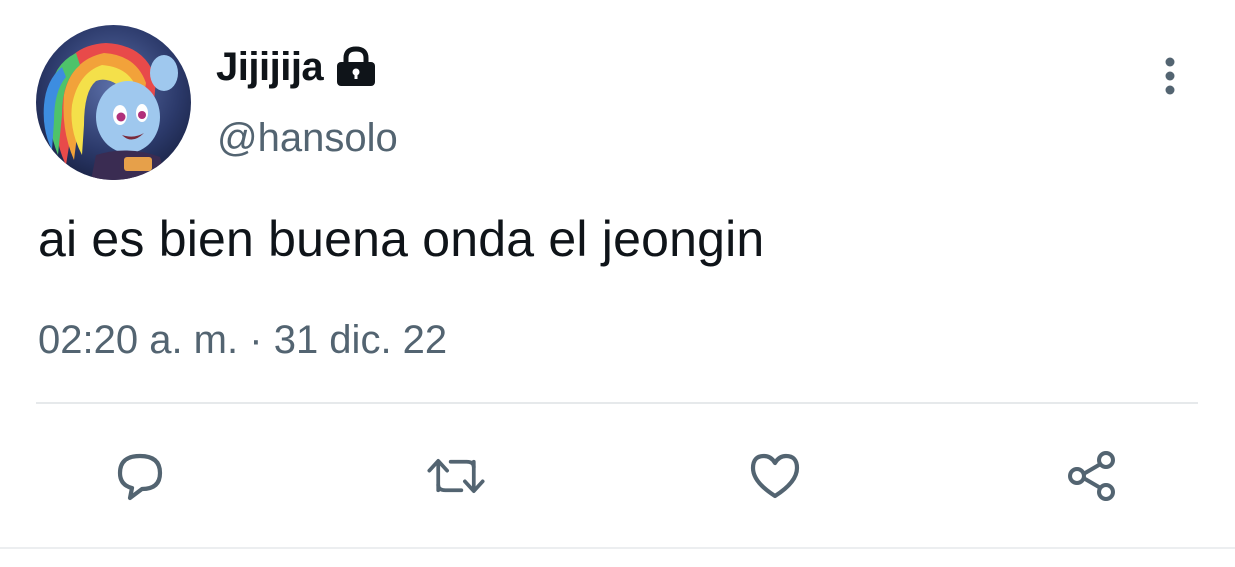 Image resolution: width=1235 pixels, height=567 pixels. I want to click on lock-icon, so click(356, 67).